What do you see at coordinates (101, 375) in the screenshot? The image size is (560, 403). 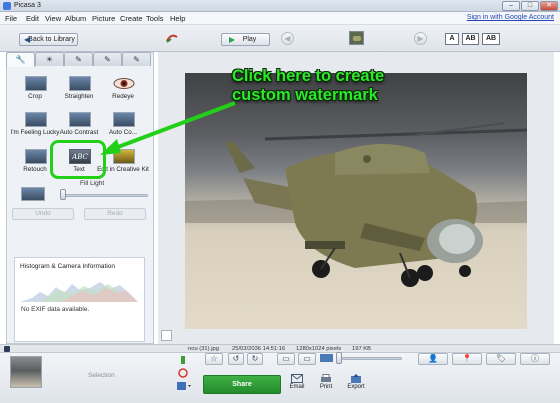 I see `selection-label: Selection` at bounding box center [101, 375].